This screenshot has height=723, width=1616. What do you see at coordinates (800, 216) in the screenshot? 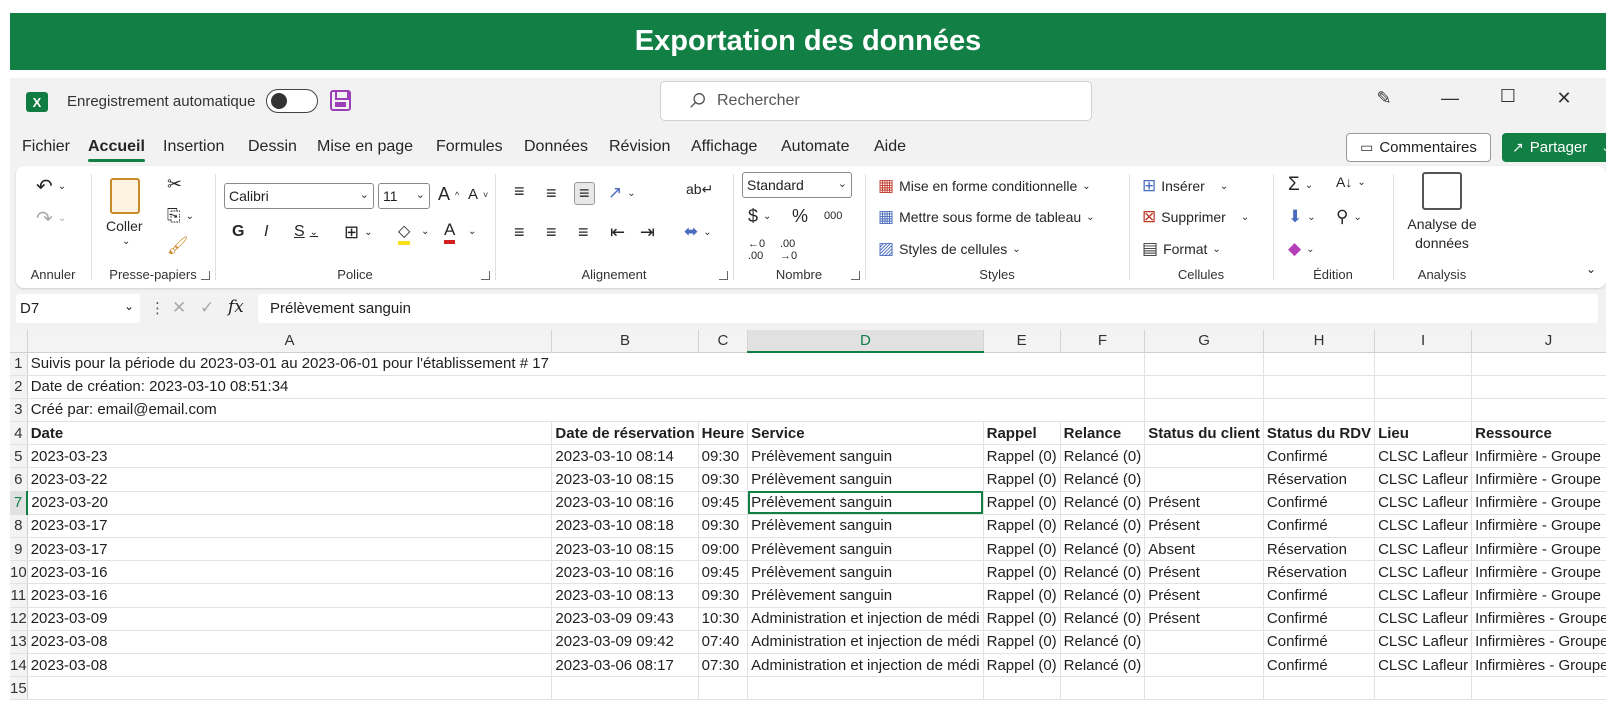
I see `percent-icon: %` at bounding box center [800, 216].